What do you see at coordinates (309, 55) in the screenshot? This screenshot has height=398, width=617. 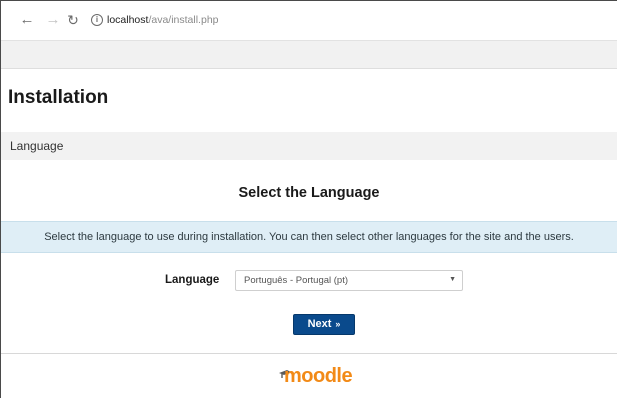 I see `bookmarks-bar` at bounding box center [309, 55].